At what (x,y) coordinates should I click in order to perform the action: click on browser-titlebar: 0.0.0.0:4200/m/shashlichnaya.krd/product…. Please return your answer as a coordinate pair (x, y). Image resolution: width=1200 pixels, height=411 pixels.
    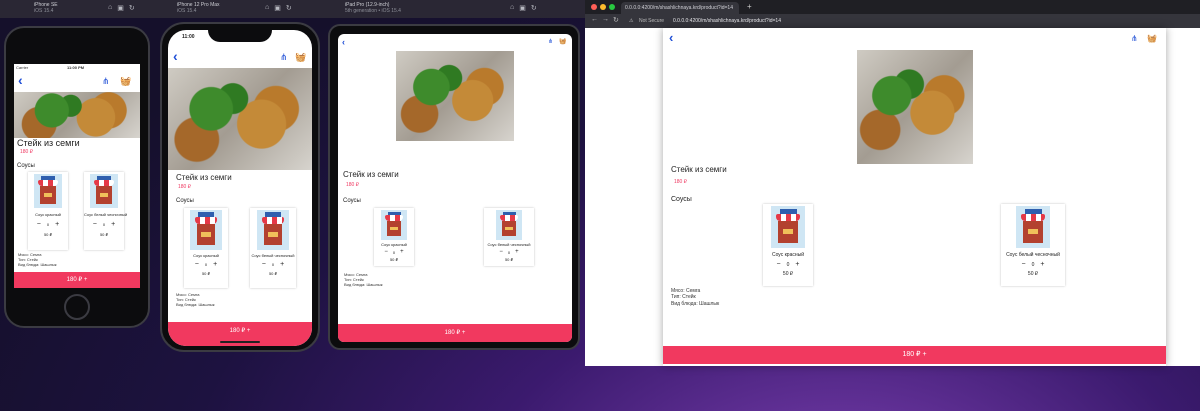
    Looking at the image, I should click on (892, 7).